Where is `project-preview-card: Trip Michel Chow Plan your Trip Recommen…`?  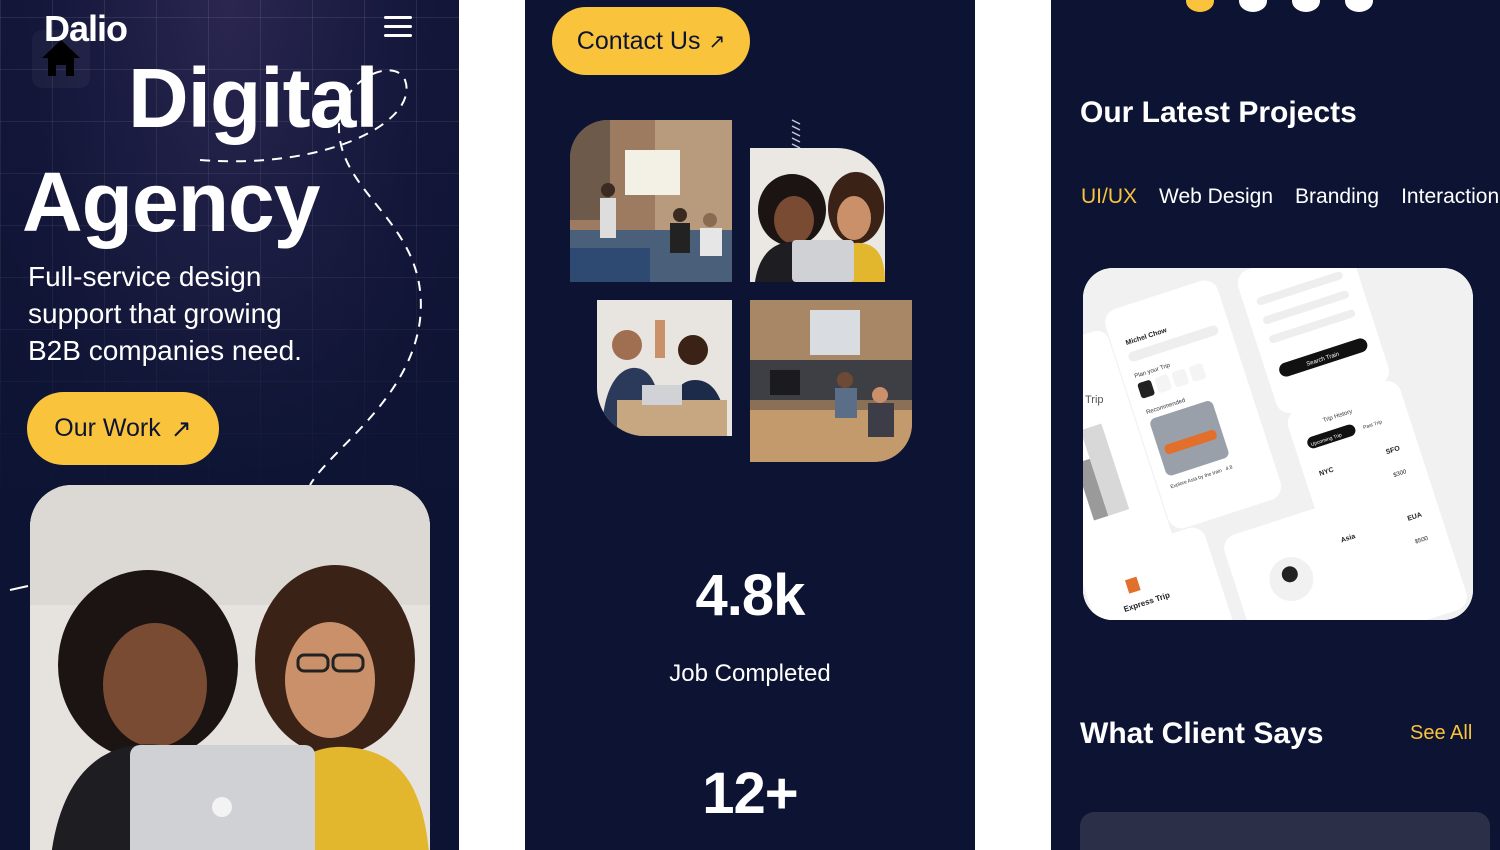 project-preview-card: Trip Michel Chow Plan your Trip Recommen… is located at coordinates (1278, 444).